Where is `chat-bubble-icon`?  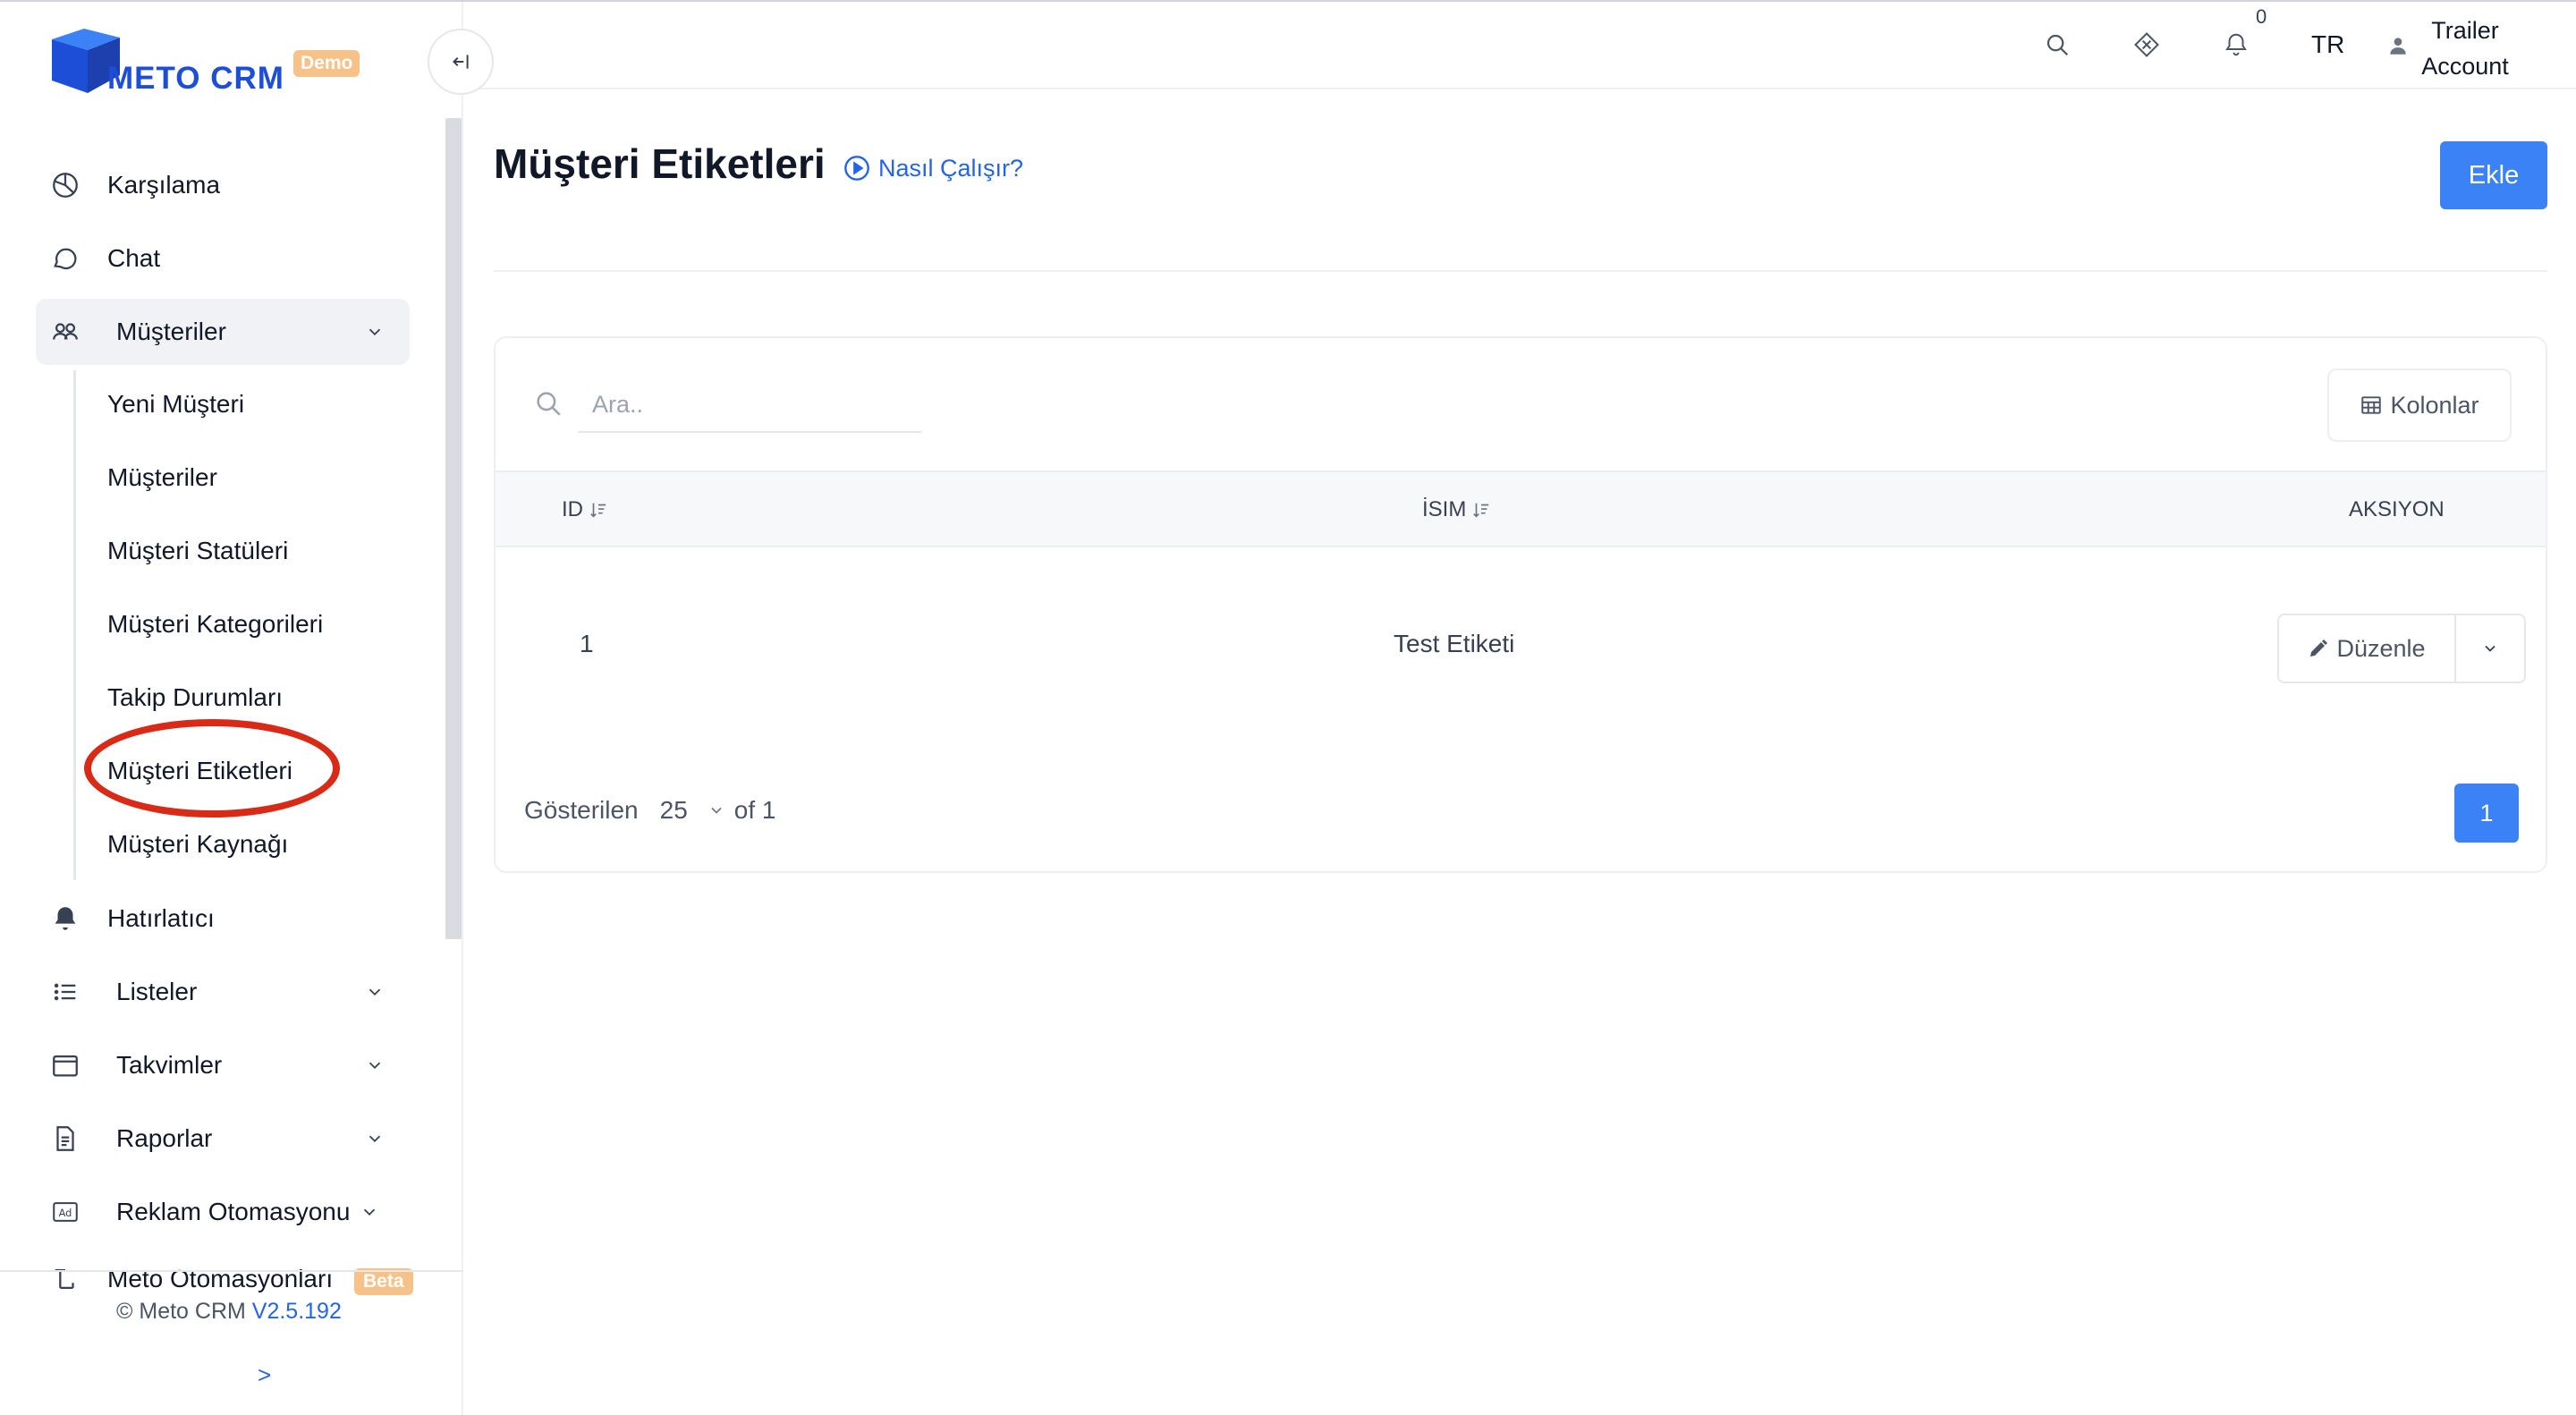
chat-bubble-icon is located at coordinates (65, 259).